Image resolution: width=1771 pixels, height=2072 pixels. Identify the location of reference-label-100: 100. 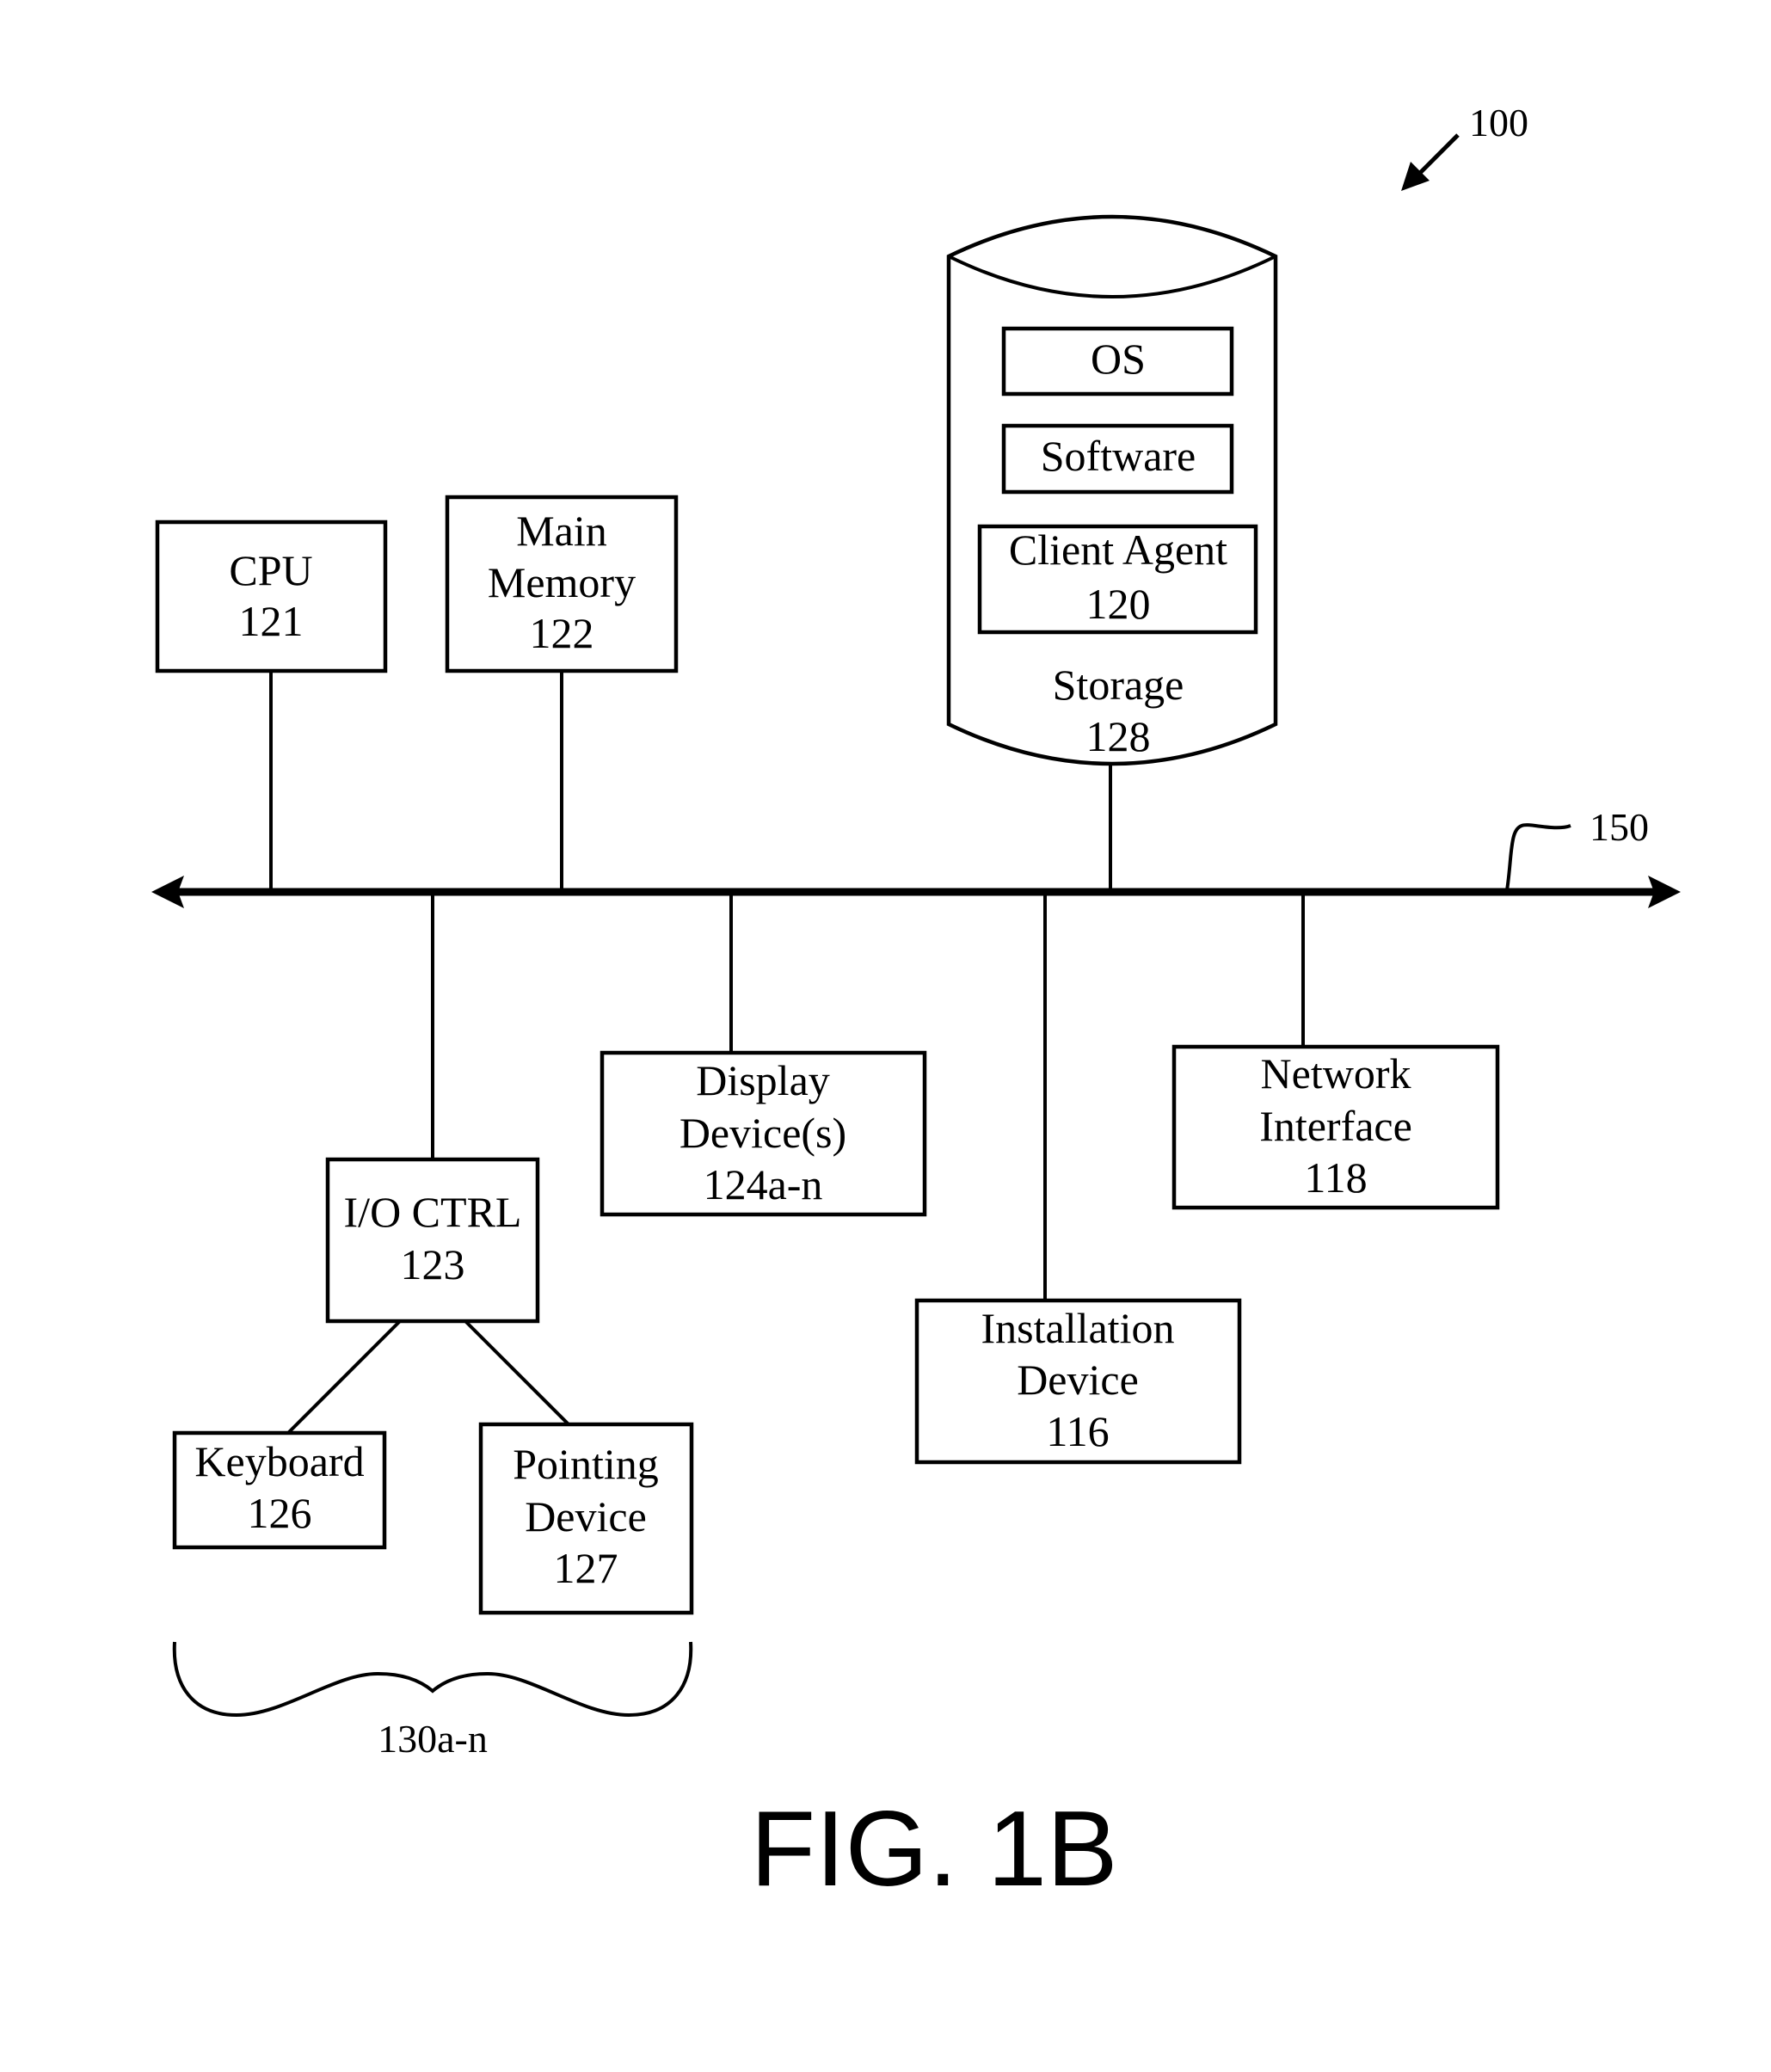
(1498, 122).